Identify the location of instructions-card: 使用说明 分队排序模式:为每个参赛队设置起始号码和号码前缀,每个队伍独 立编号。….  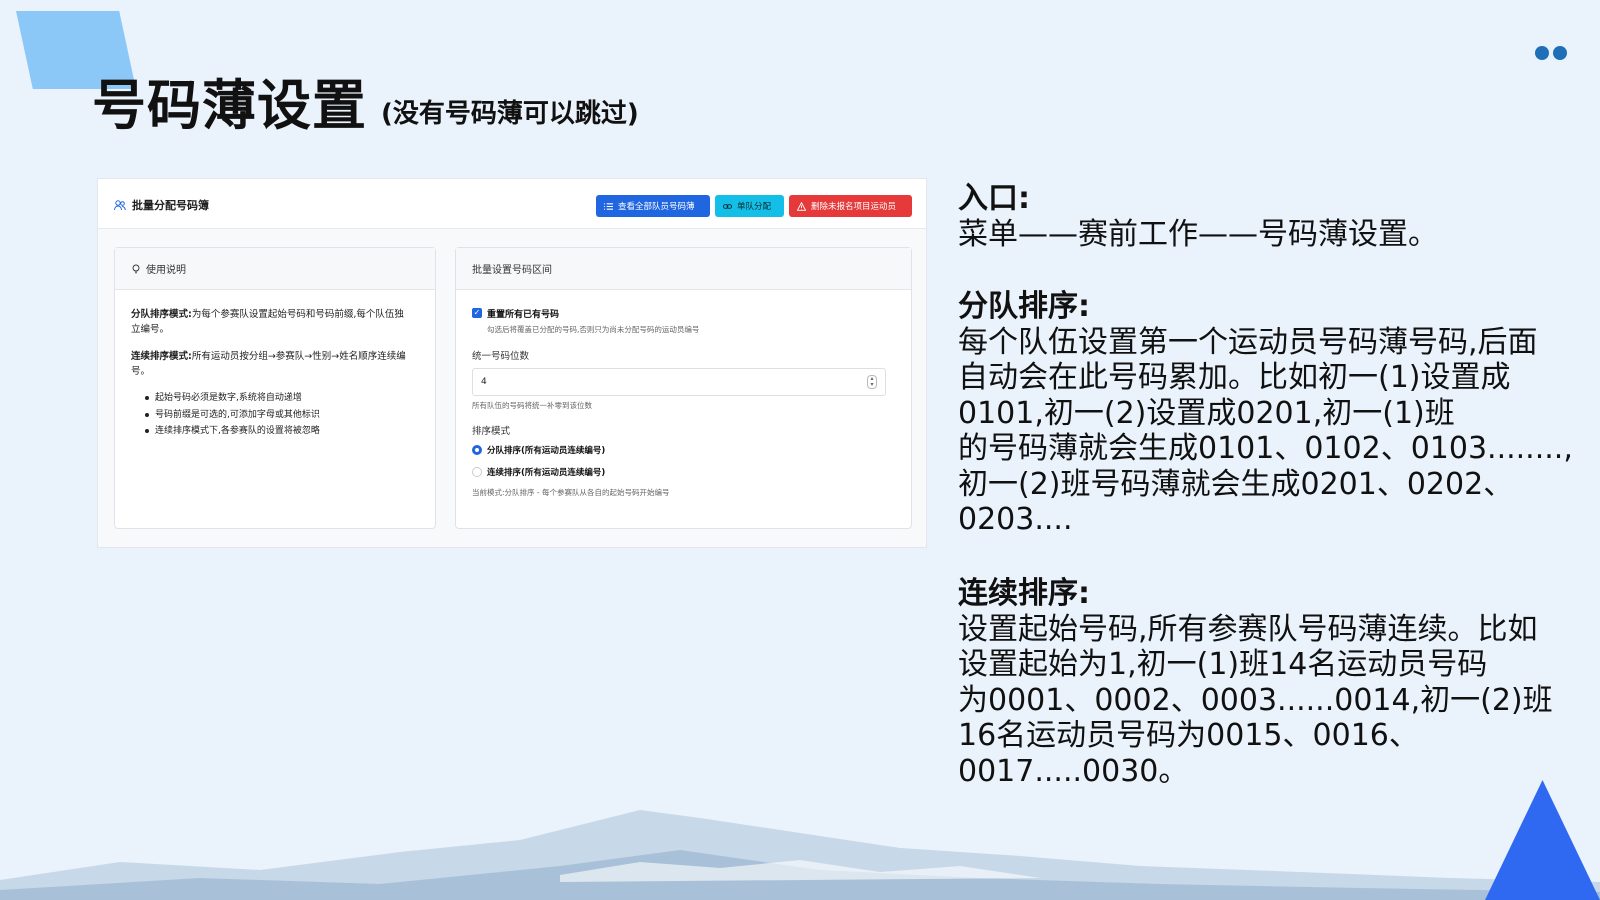
(275, 388).